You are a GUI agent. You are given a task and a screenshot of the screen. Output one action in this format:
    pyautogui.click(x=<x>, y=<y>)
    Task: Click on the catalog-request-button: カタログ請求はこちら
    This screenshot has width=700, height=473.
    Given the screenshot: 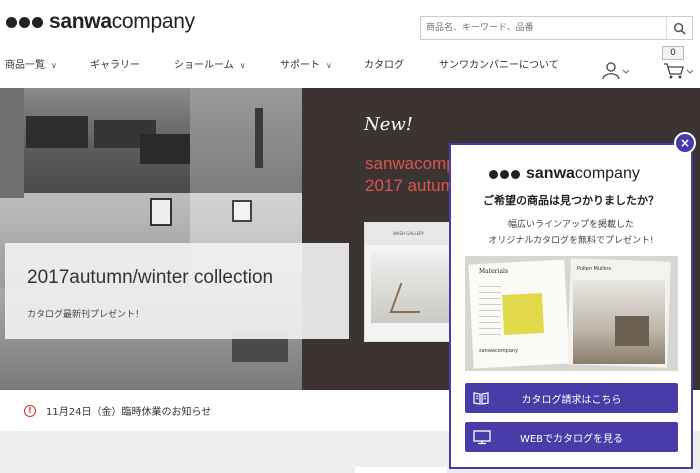 What is the action you would take?
    pyautogui.click(x=571, y=398)
    